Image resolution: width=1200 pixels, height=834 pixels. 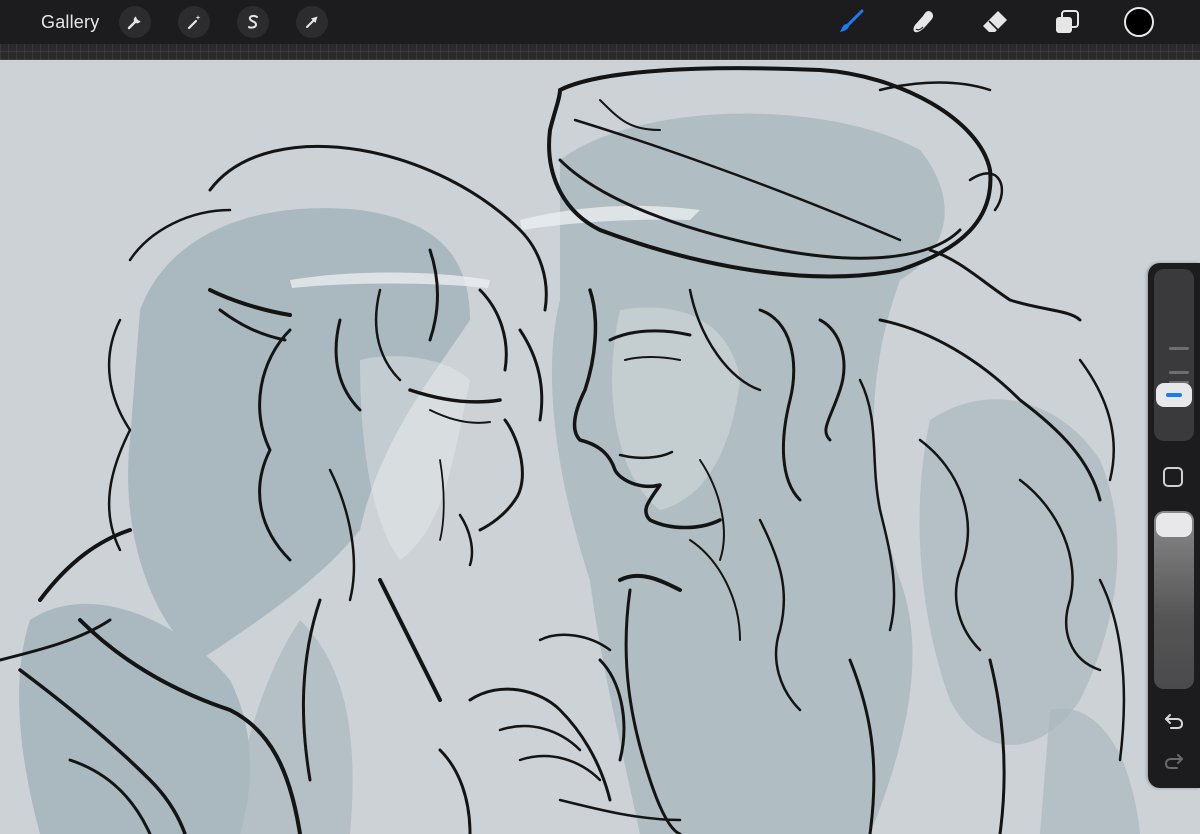 I want to click on brush-opacity-thumb, so click(x=1174, y=525).